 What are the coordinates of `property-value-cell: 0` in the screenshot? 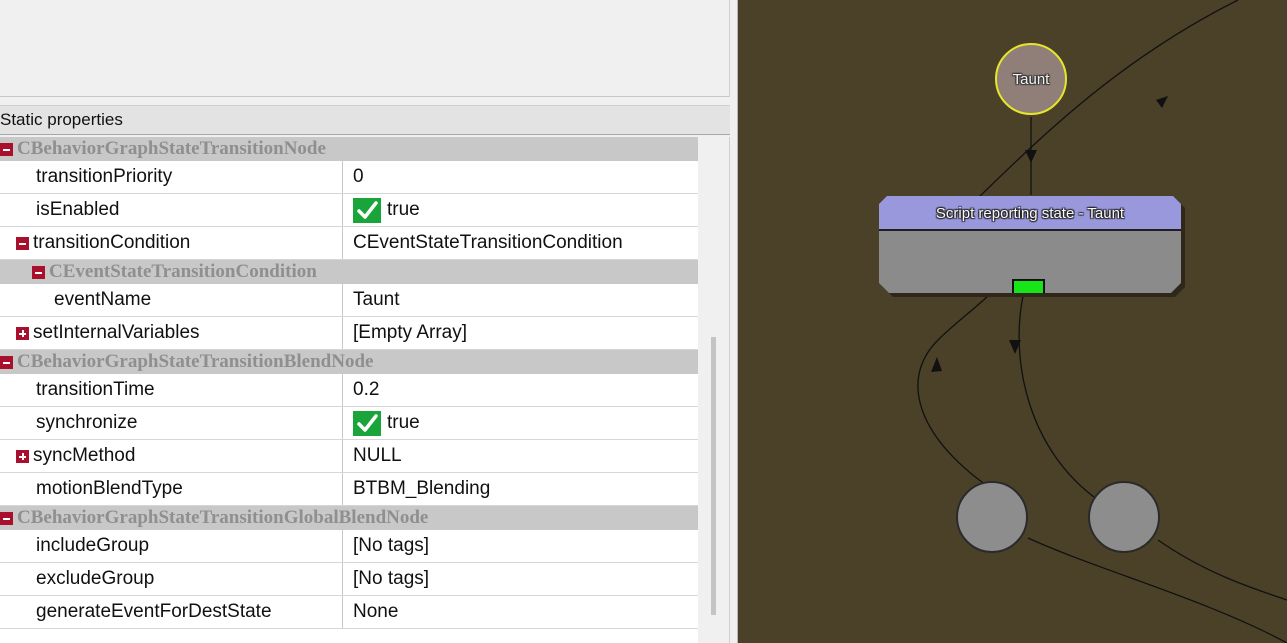 It's located at (520, 177).